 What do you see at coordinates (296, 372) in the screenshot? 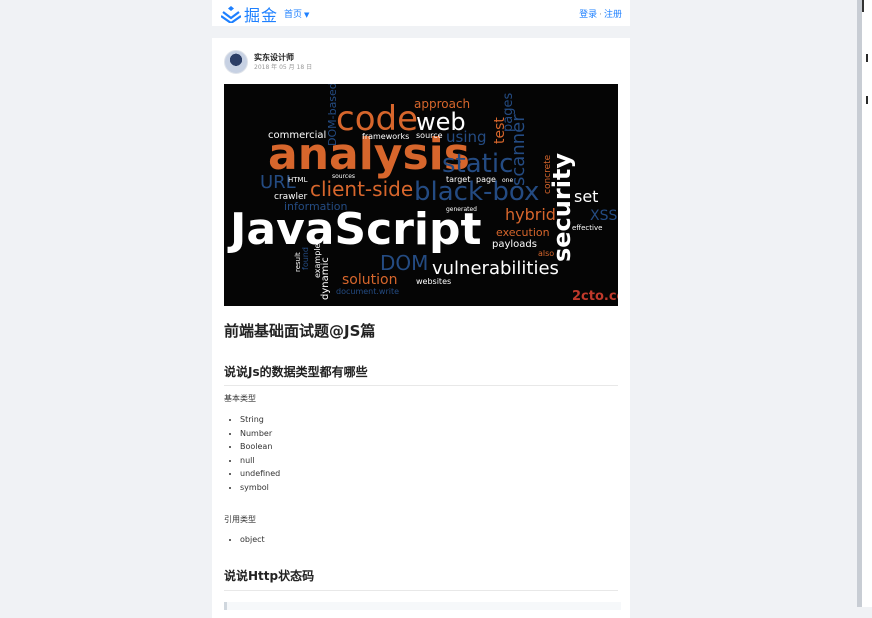
I see `section-heading-data-types: 说说Js的数据类型都有哪些` at bounding box center [296, 372].